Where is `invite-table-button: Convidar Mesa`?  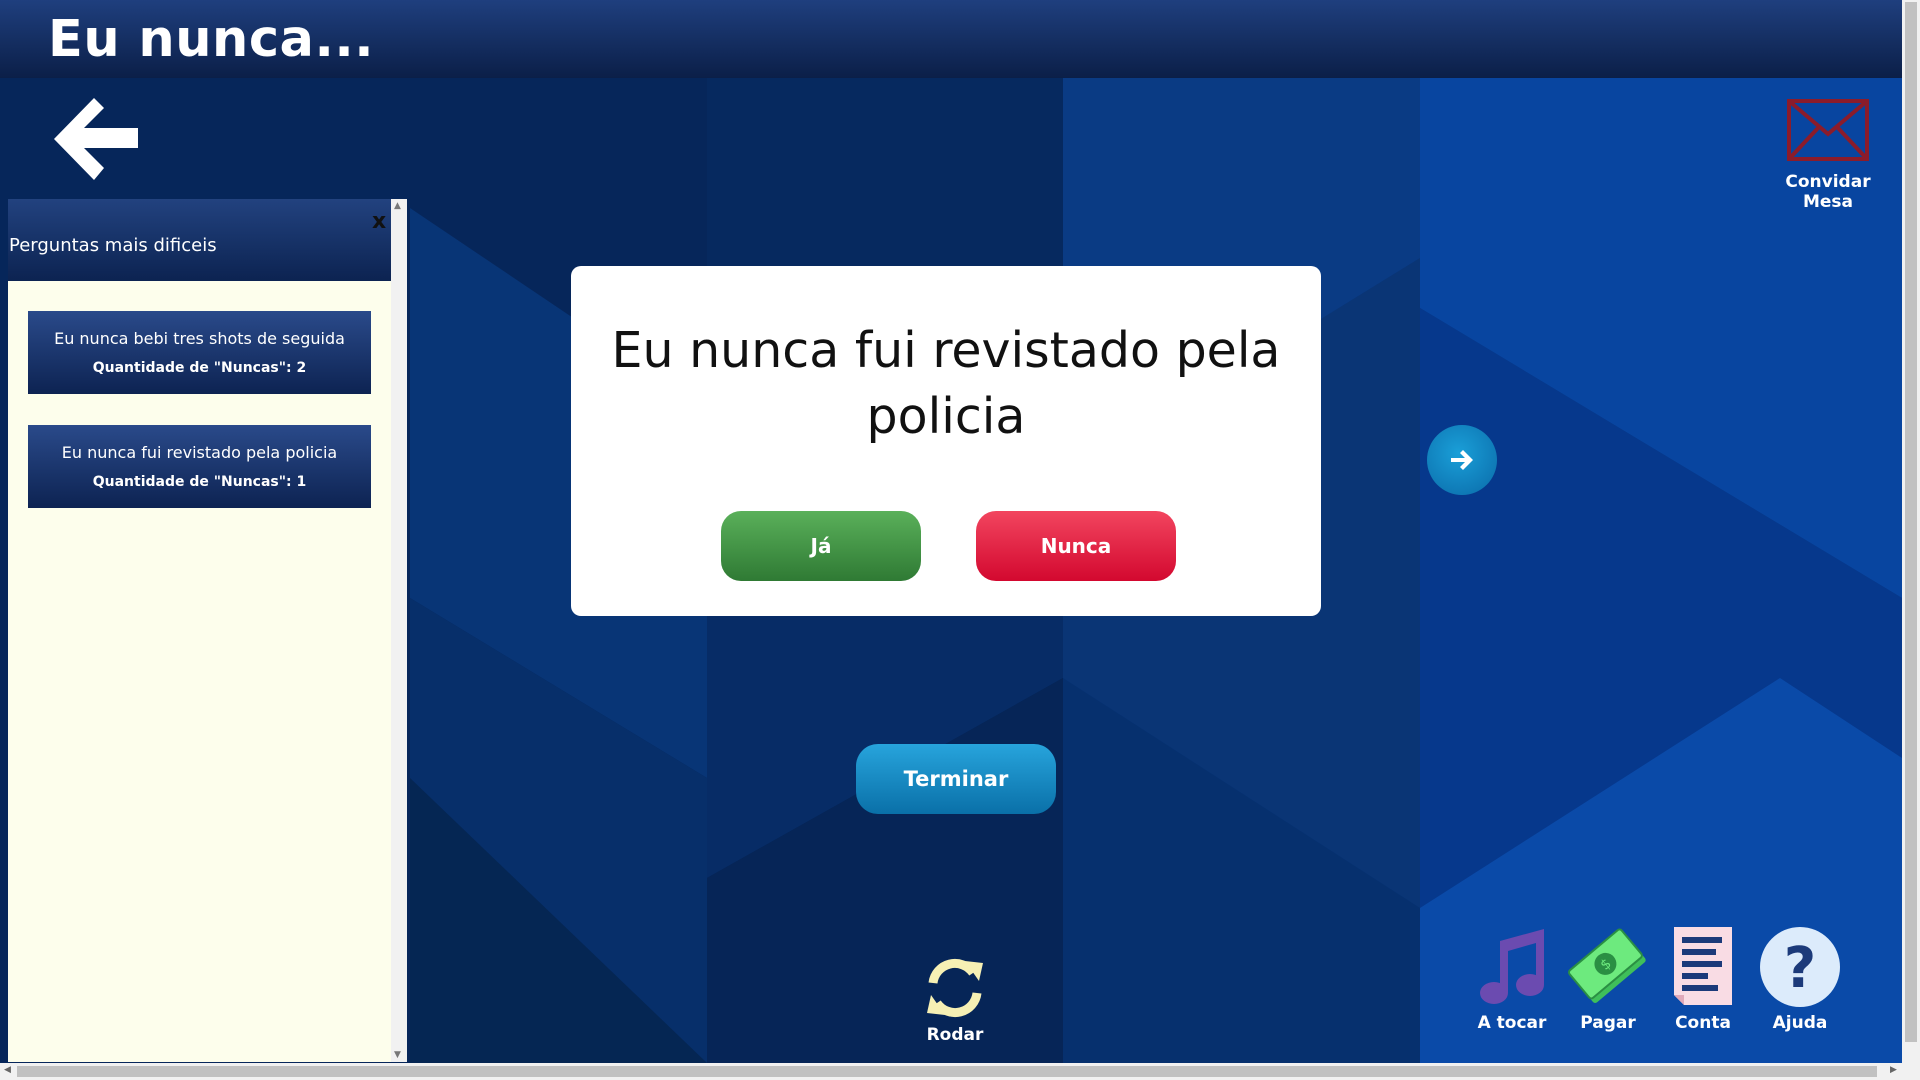
invite-table-button: Convidar Mesa is located at coordinates (1828, 155).